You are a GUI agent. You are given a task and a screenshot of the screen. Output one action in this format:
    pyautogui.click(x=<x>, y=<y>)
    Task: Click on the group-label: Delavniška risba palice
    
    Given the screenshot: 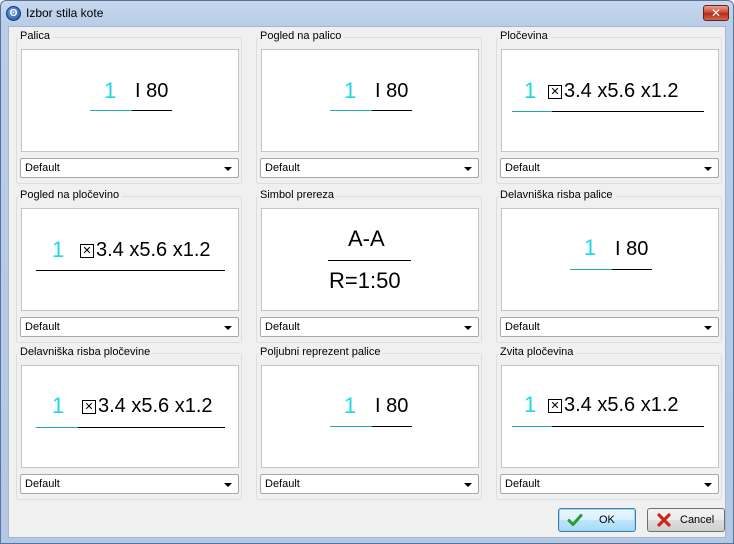 What is the action you would take?
    pyautogui.click(x=557, y=195)
    